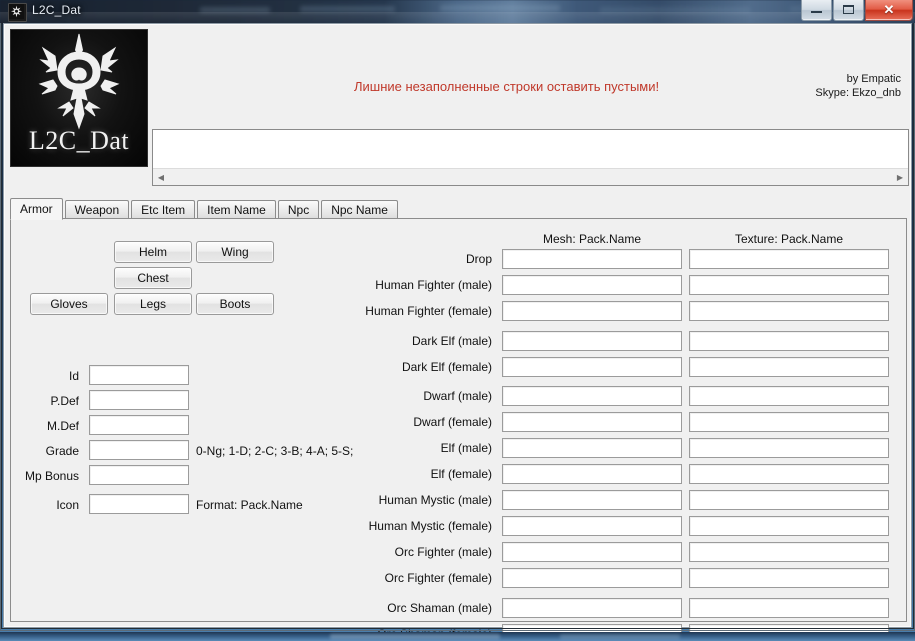 The image size is (915, 641). I want to click on window-controls: ✕, so click(856, 10).